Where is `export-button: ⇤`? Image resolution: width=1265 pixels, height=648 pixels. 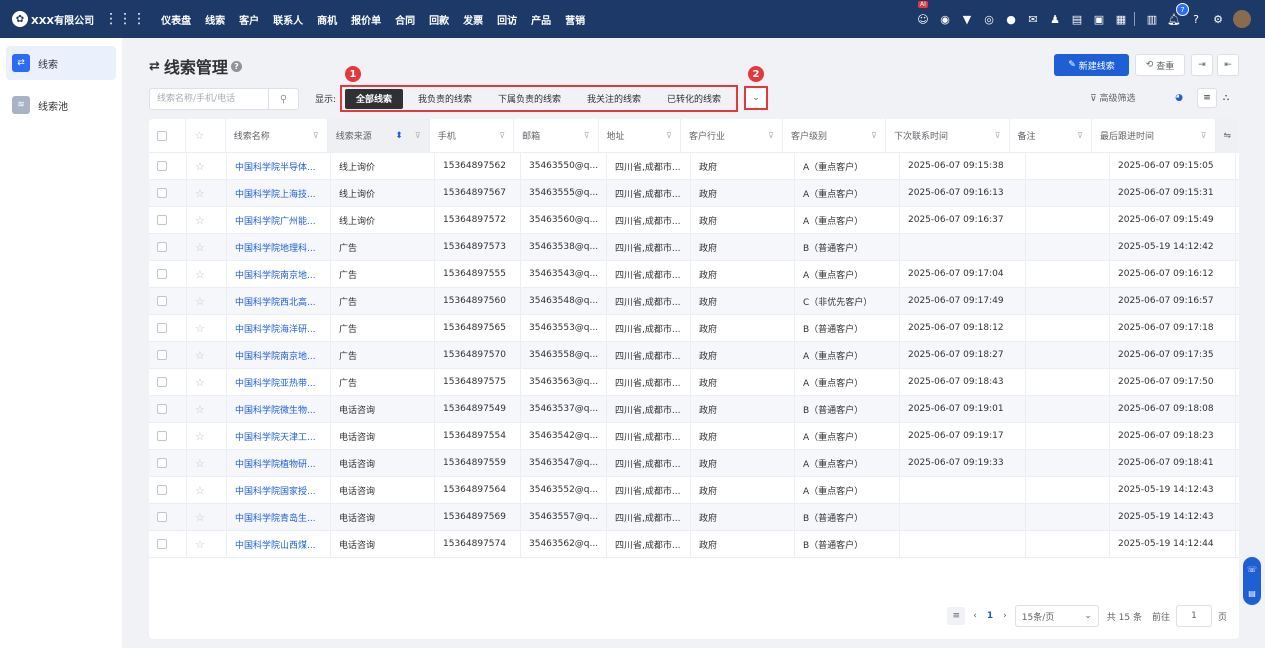
export-button: ⇤ is located at coordinates (1228, 65).